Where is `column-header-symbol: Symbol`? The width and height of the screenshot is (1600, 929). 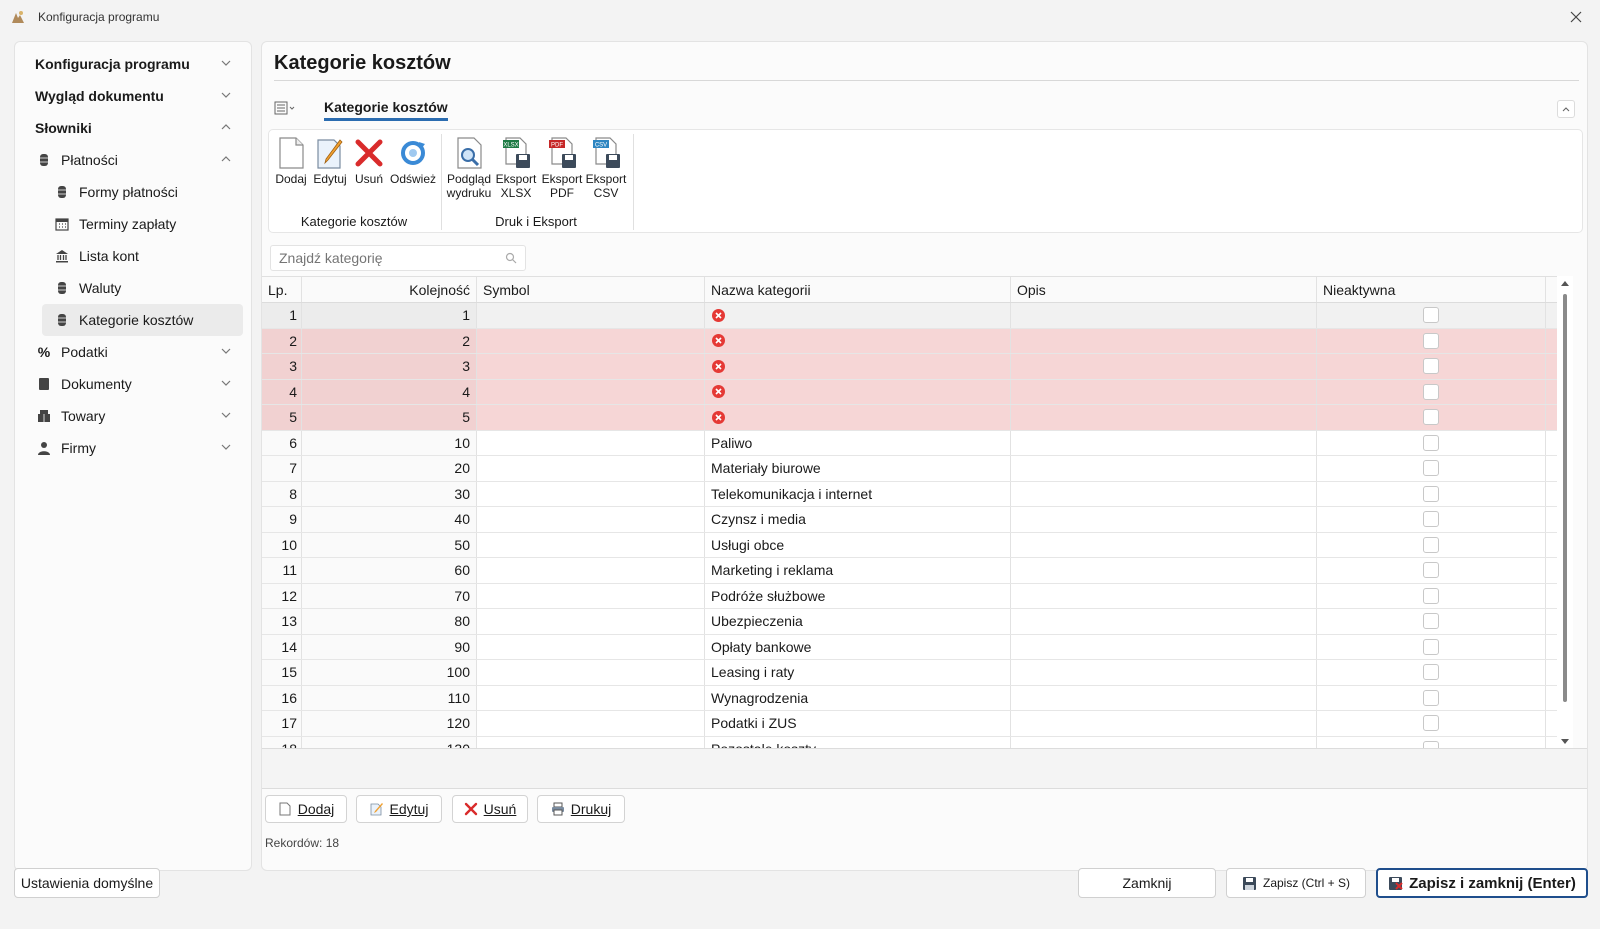
column-header-symbol: Symbol is located at coordinates (591, 289).